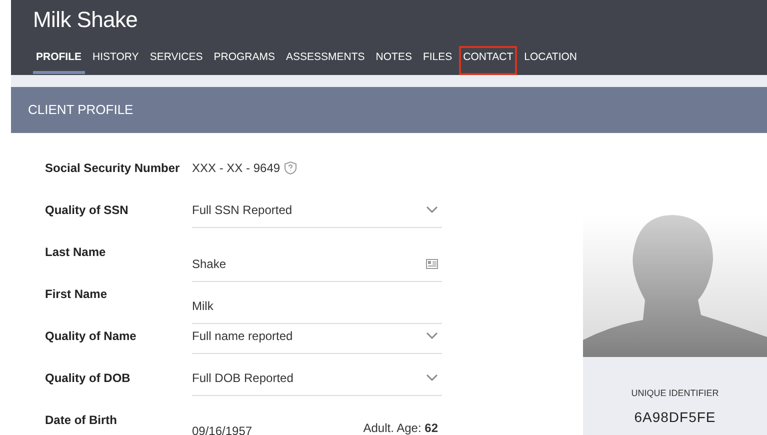 The width and height of the screenshot is (767, 435). I want to click on nav-tab: SERVICES, so click(176, 60).